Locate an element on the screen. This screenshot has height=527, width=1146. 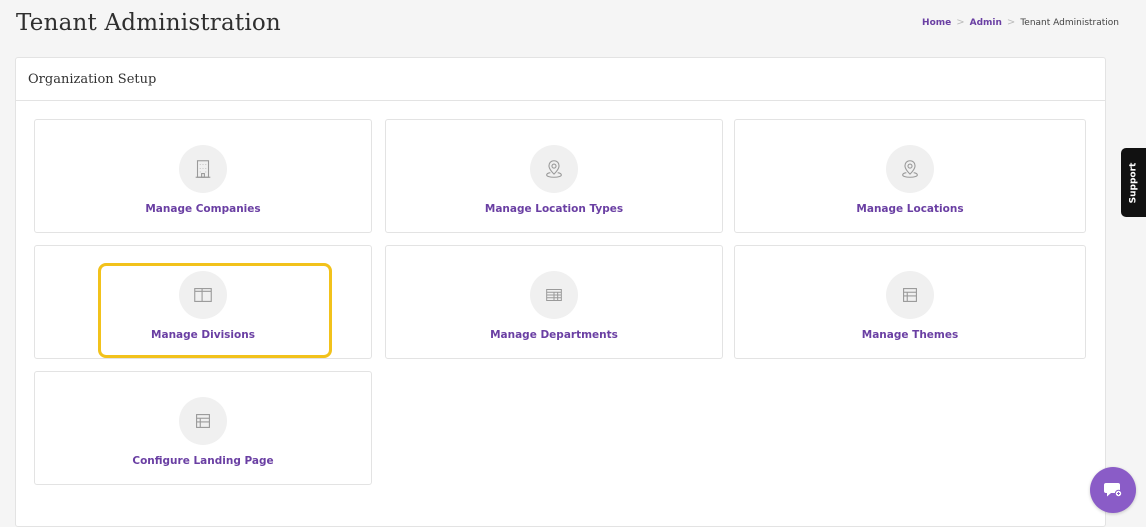
tile-label: Configure Landing Page is located at coordinates (203, 461).